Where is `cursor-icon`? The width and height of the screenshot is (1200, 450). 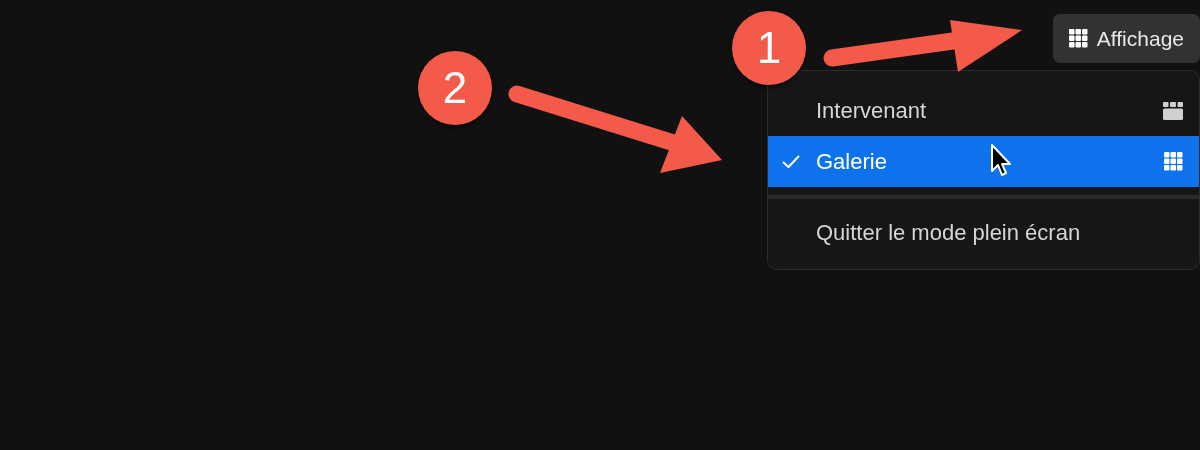 cursor-icon is located at coordinates (1001, 161).